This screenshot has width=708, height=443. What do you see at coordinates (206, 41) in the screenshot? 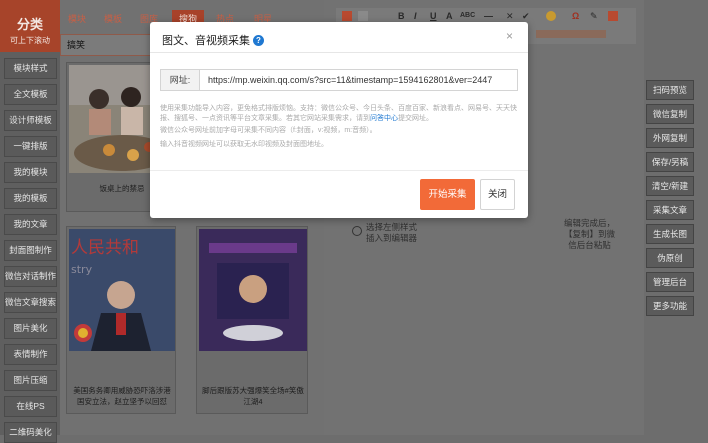
I see `dialog-title-text: 图文、音视频采集` at bounding box center [206, 41].